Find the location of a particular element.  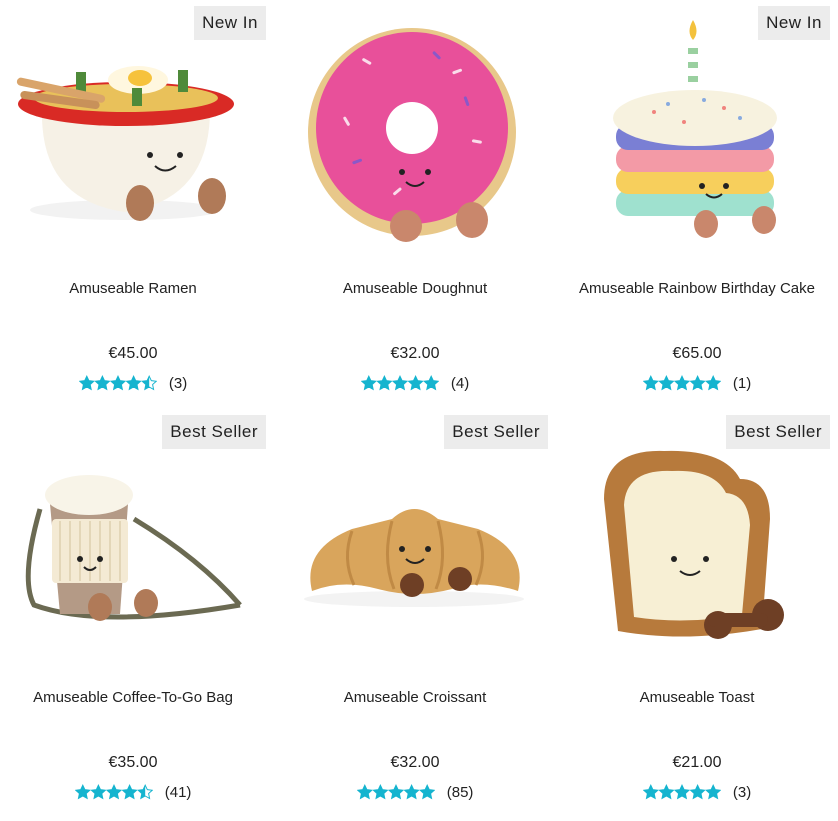

product-rating: (1) is located at coordinates (697, 383).